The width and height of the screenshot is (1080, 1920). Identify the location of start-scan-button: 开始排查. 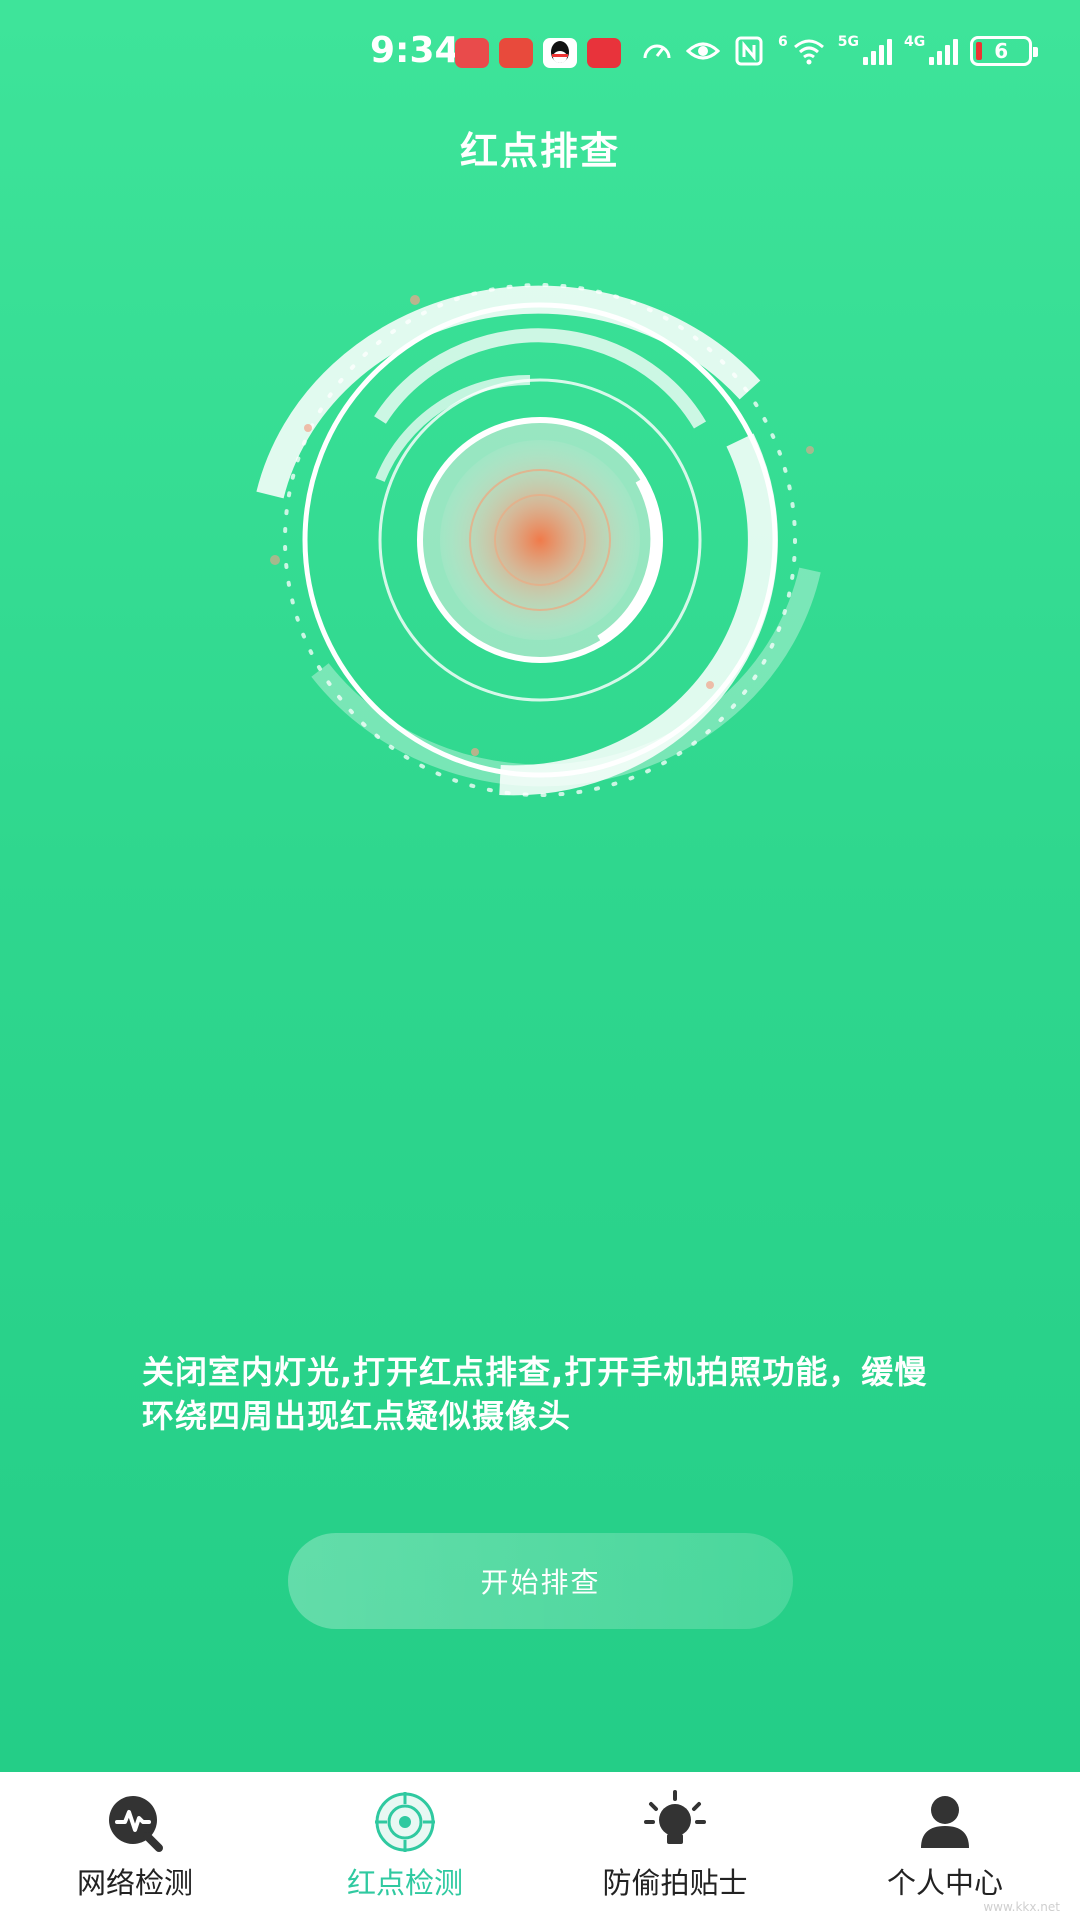
(540, 1581).